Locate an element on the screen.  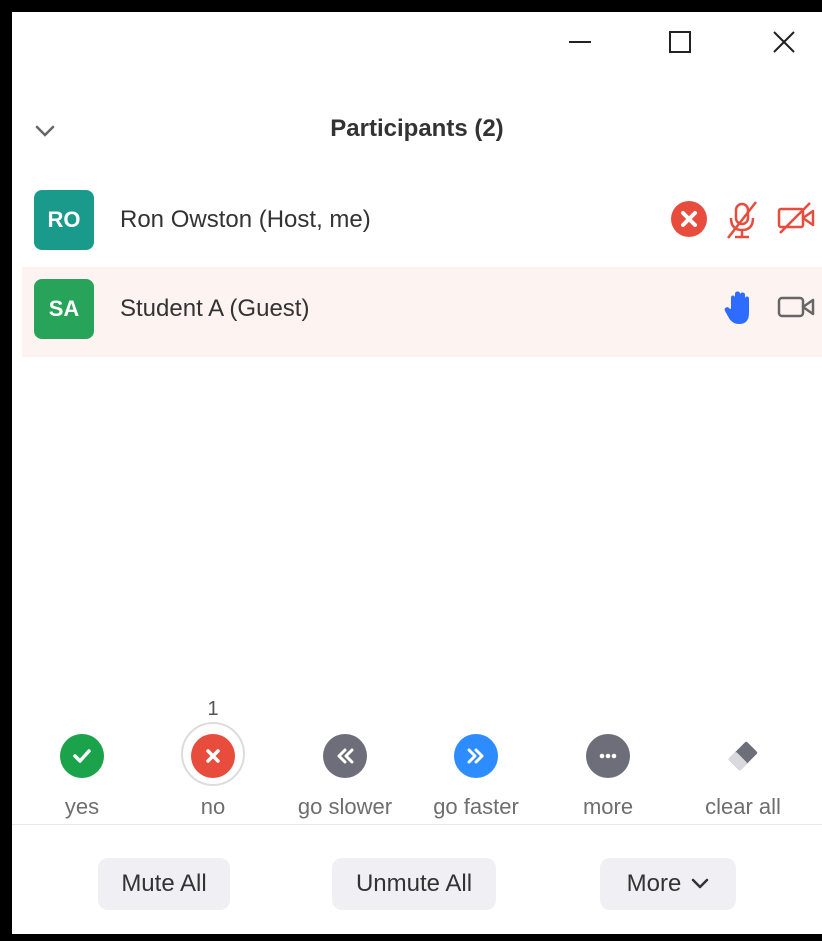
close-window-button is located at coordinates (784, 42).